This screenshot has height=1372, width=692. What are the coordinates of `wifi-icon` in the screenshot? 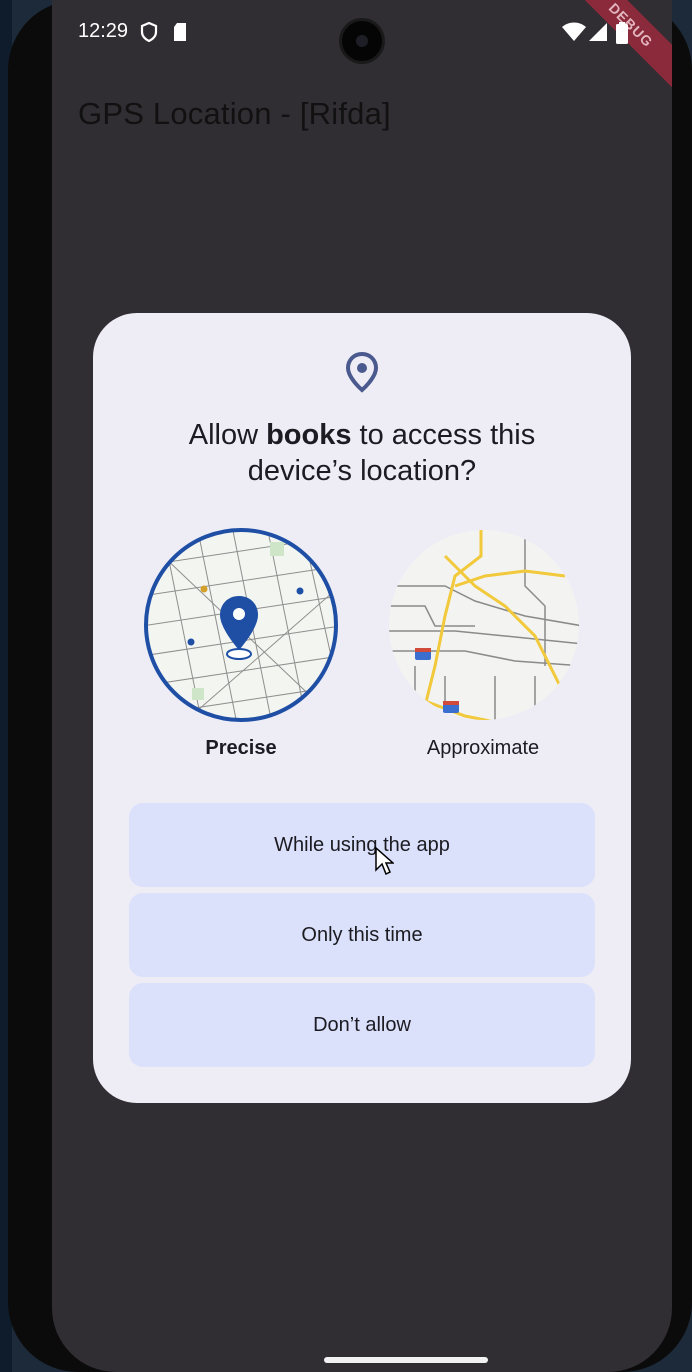 It's located at (574, 35).